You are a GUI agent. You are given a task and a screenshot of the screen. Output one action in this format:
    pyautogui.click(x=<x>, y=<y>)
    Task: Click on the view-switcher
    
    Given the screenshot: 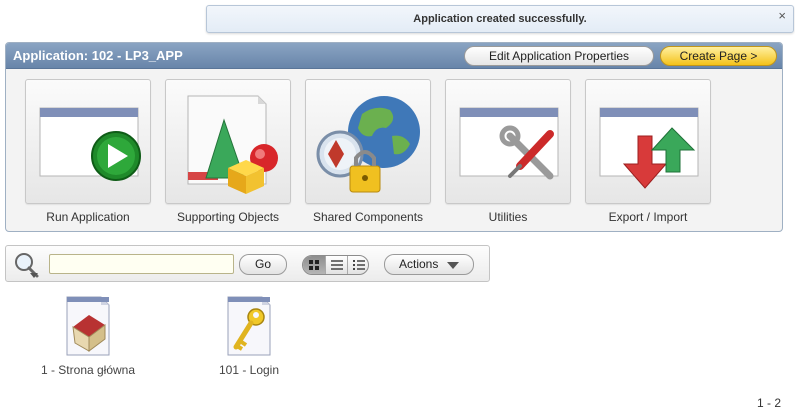 What is the action you would take?
    pyautogui.click(x=335, y=265)
    